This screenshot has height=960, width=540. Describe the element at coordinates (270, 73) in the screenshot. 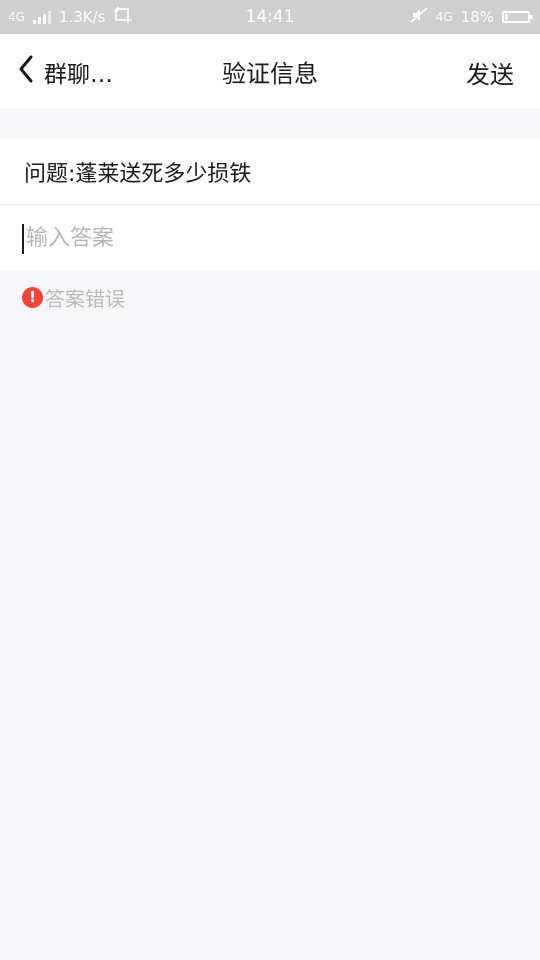

I see `page-title: 验证信息` at that location.